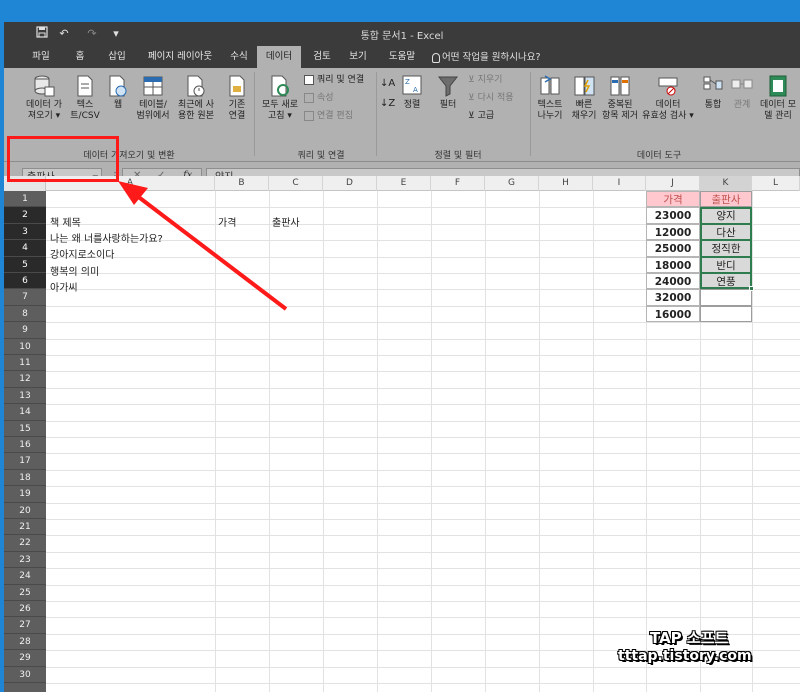 This screenshot has width=800, height=692. What do you see at coordinates (25, 199) in the screenshot?
I see `row-header: 1` at bounding box center [25, 199].